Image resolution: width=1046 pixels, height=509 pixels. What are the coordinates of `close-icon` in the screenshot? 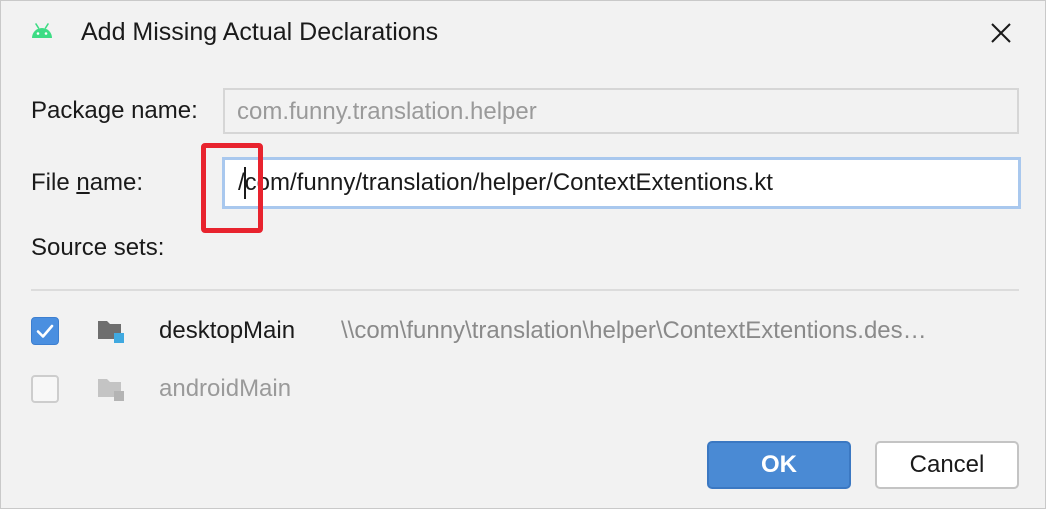 It's located at (1001, 33).